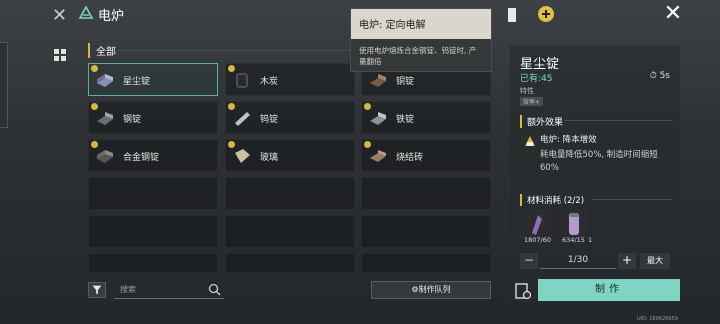  I want to click on material-extra: 1, so click(590, 240).